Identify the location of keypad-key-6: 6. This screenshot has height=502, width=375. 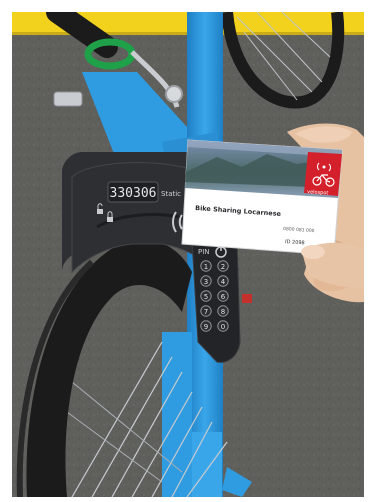
(223, 296).